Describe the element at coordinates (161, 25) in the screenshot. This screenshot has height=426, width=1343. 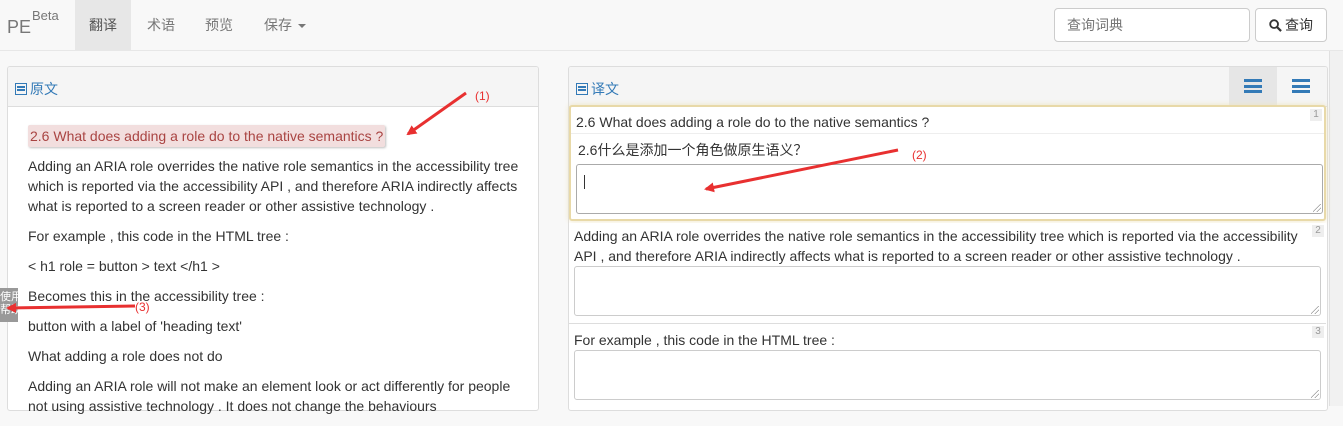
I see `nav-terminology: 术语` at that location.